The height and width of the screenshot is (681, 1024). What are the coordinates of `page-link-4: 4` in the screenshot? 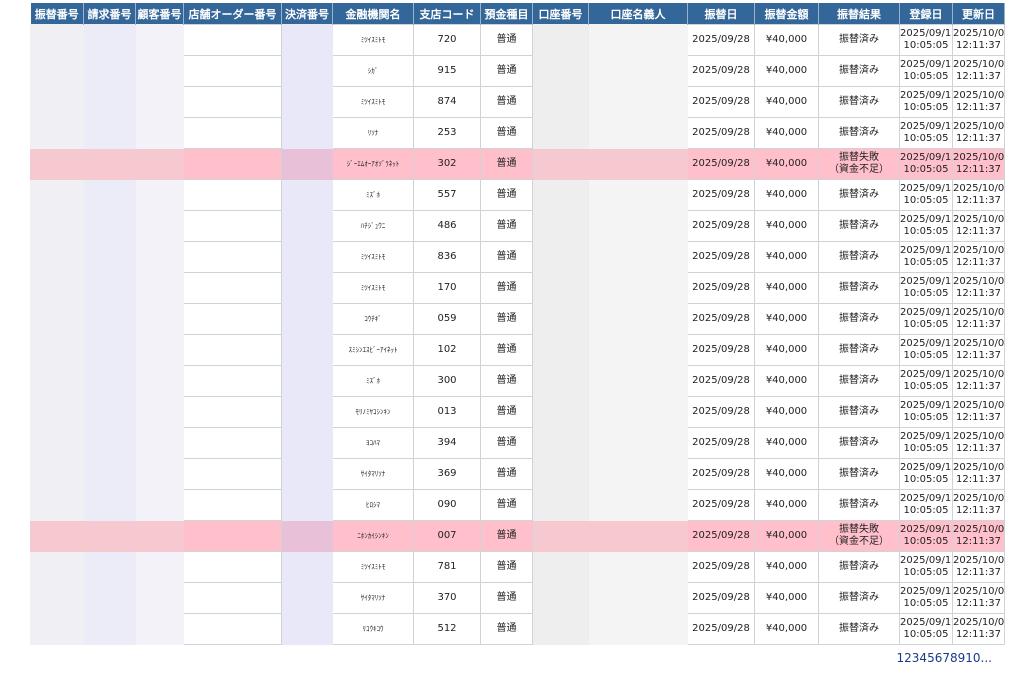 It's located at (923, 658).